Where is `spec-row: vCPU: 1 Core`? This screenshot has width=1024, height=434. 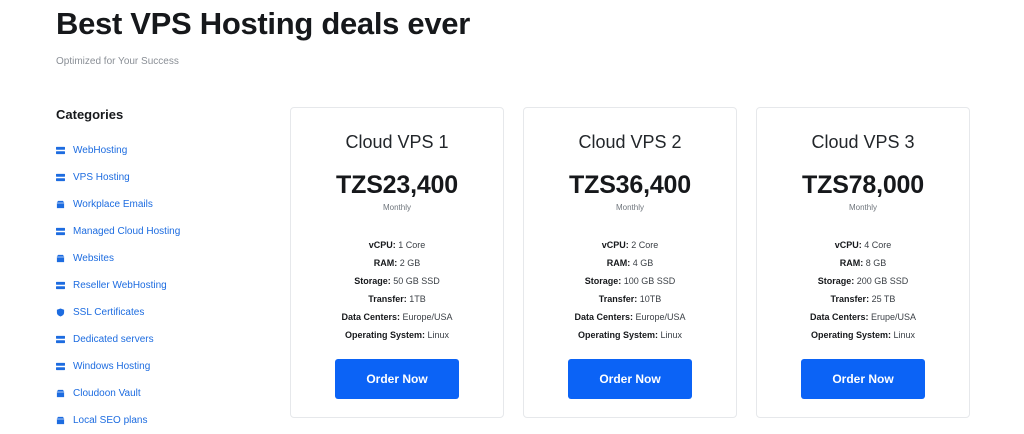 spec-row: vCPU: 1 Core is located at coordinates (397, 245).